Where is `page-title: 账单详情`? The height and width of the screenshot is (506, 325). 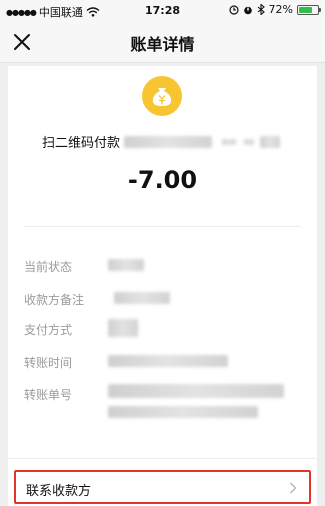 page-title: 账单详情 is located at coordinates (162, 44).